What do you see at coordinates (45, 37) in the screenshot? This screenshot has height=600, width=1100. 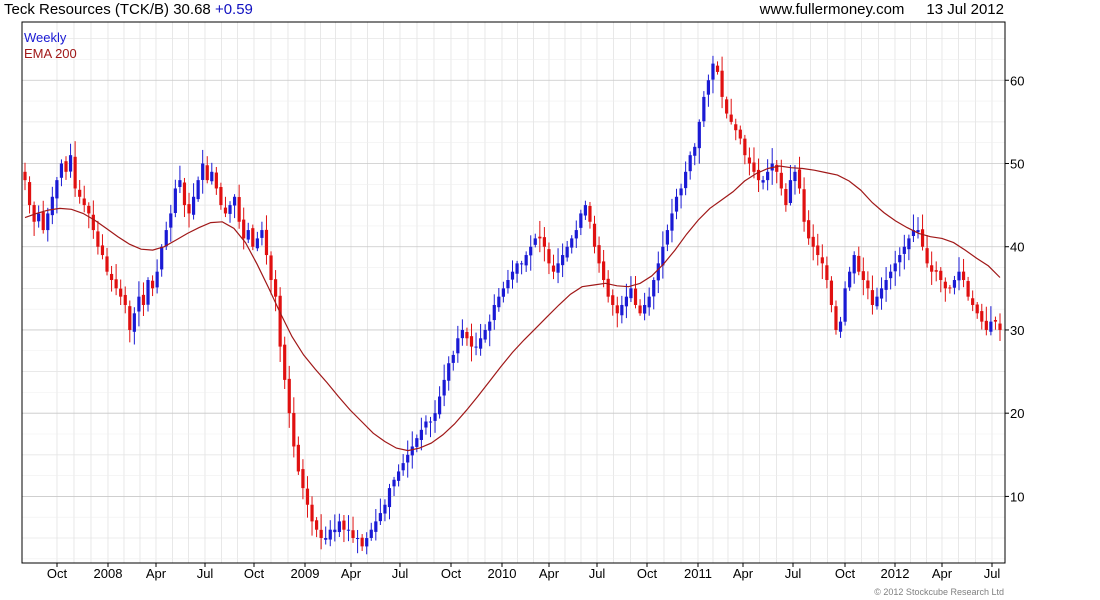 I see `legend-weekly: Weekly` at bounding box center [45, 37].